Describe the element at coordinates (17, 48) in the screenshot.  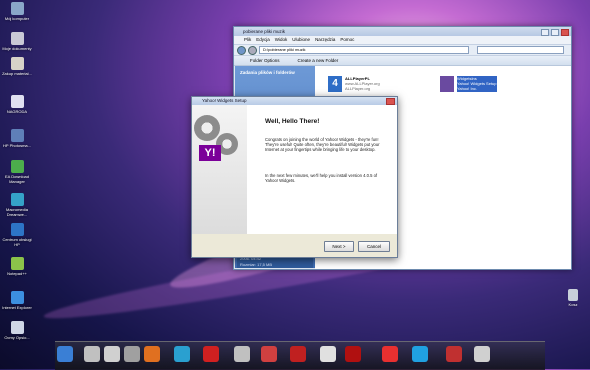
I see `desktop-icon-label: Moje dokumenty` at that location.